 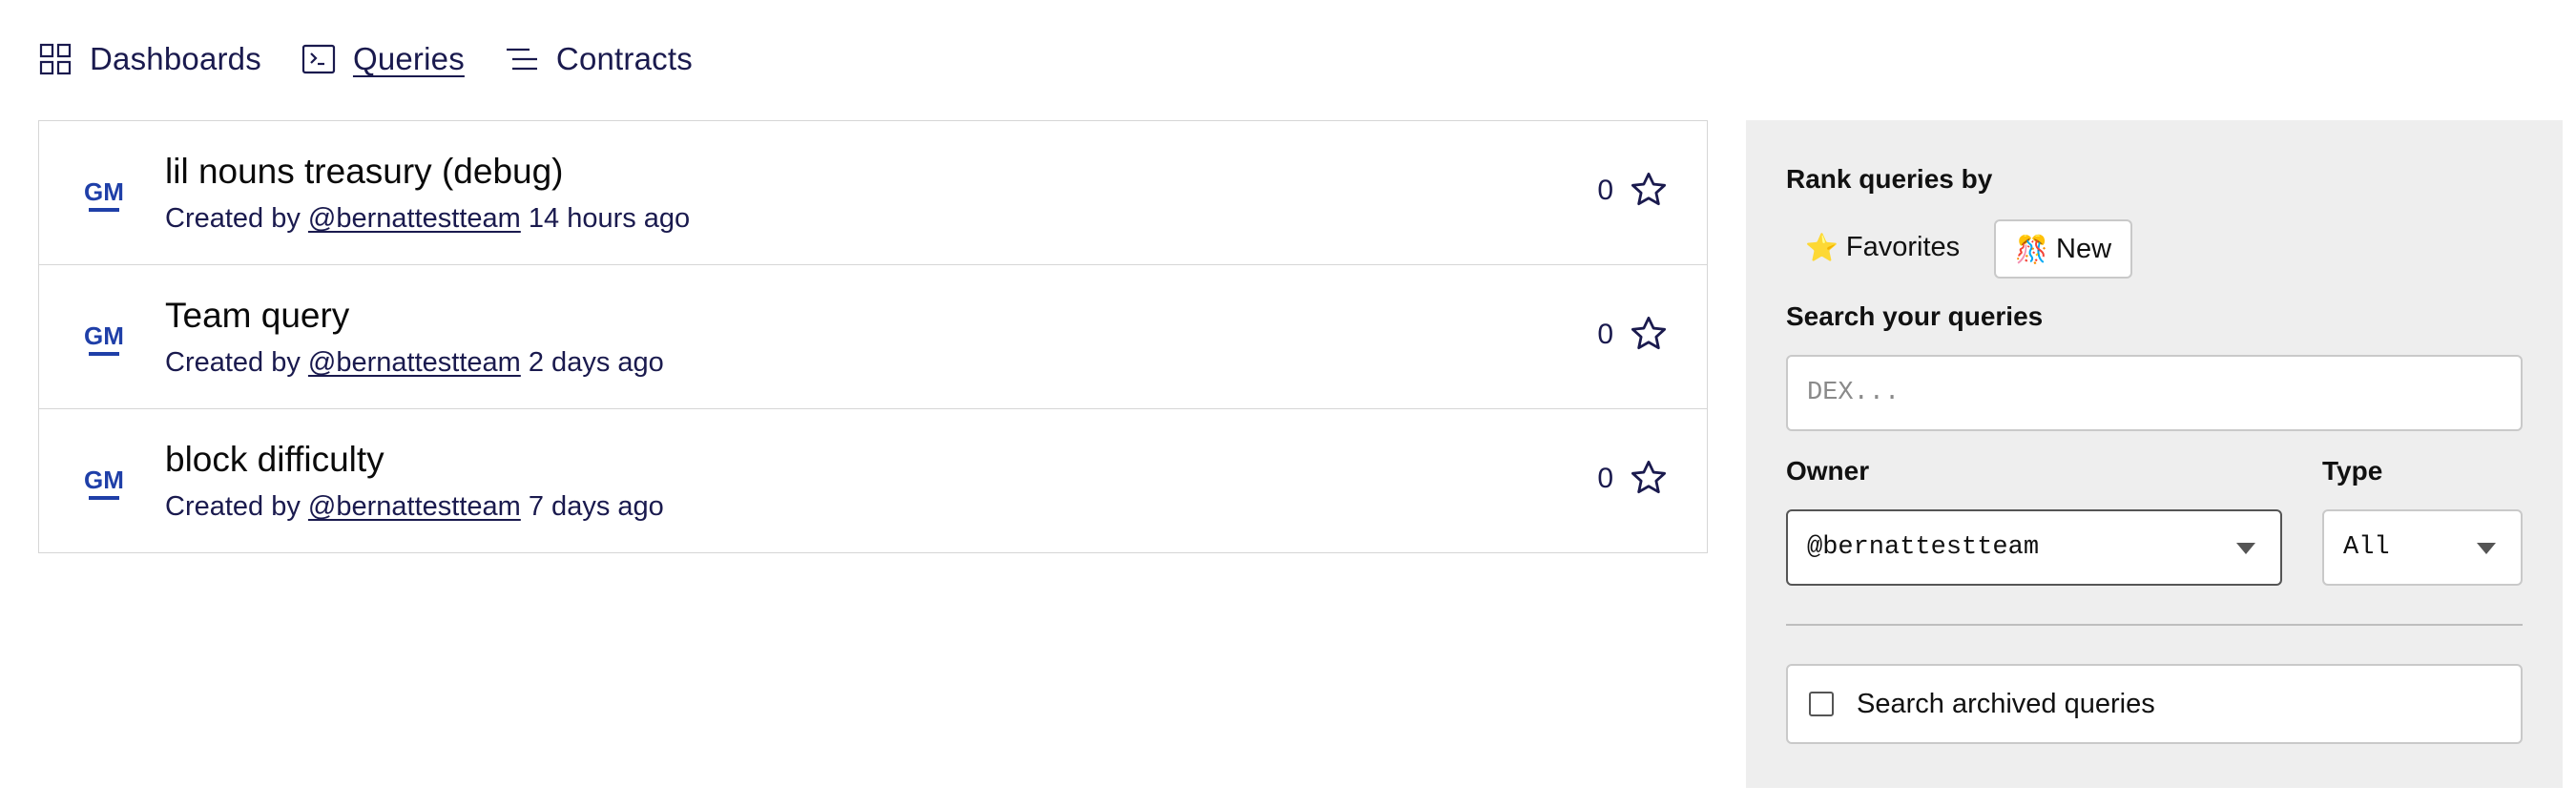 What do you see at coordinates (408, 59) in the screenshot?
I see `nav-label-queries: Queries` at bounding box center [408, 59].